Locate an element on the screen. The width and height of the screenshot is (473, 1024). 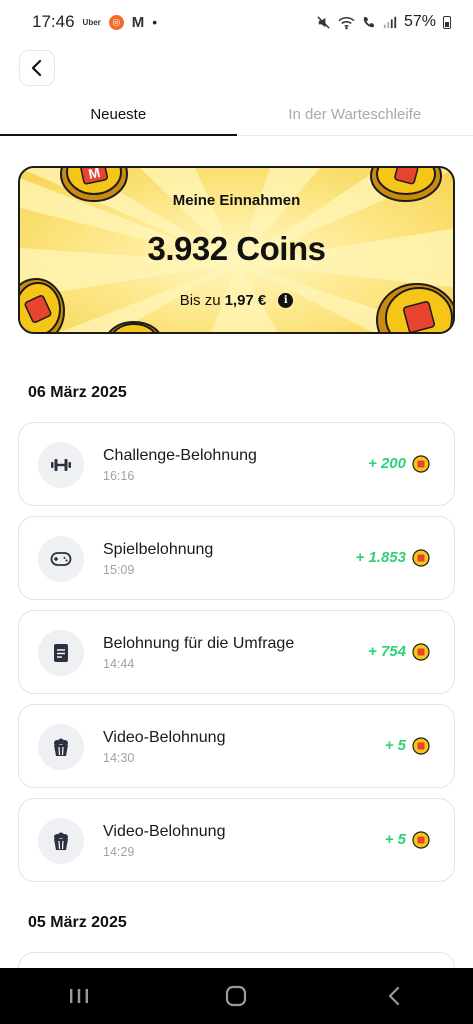
transaction-title: Spielbelohnung is located at coordinates (158, 549).